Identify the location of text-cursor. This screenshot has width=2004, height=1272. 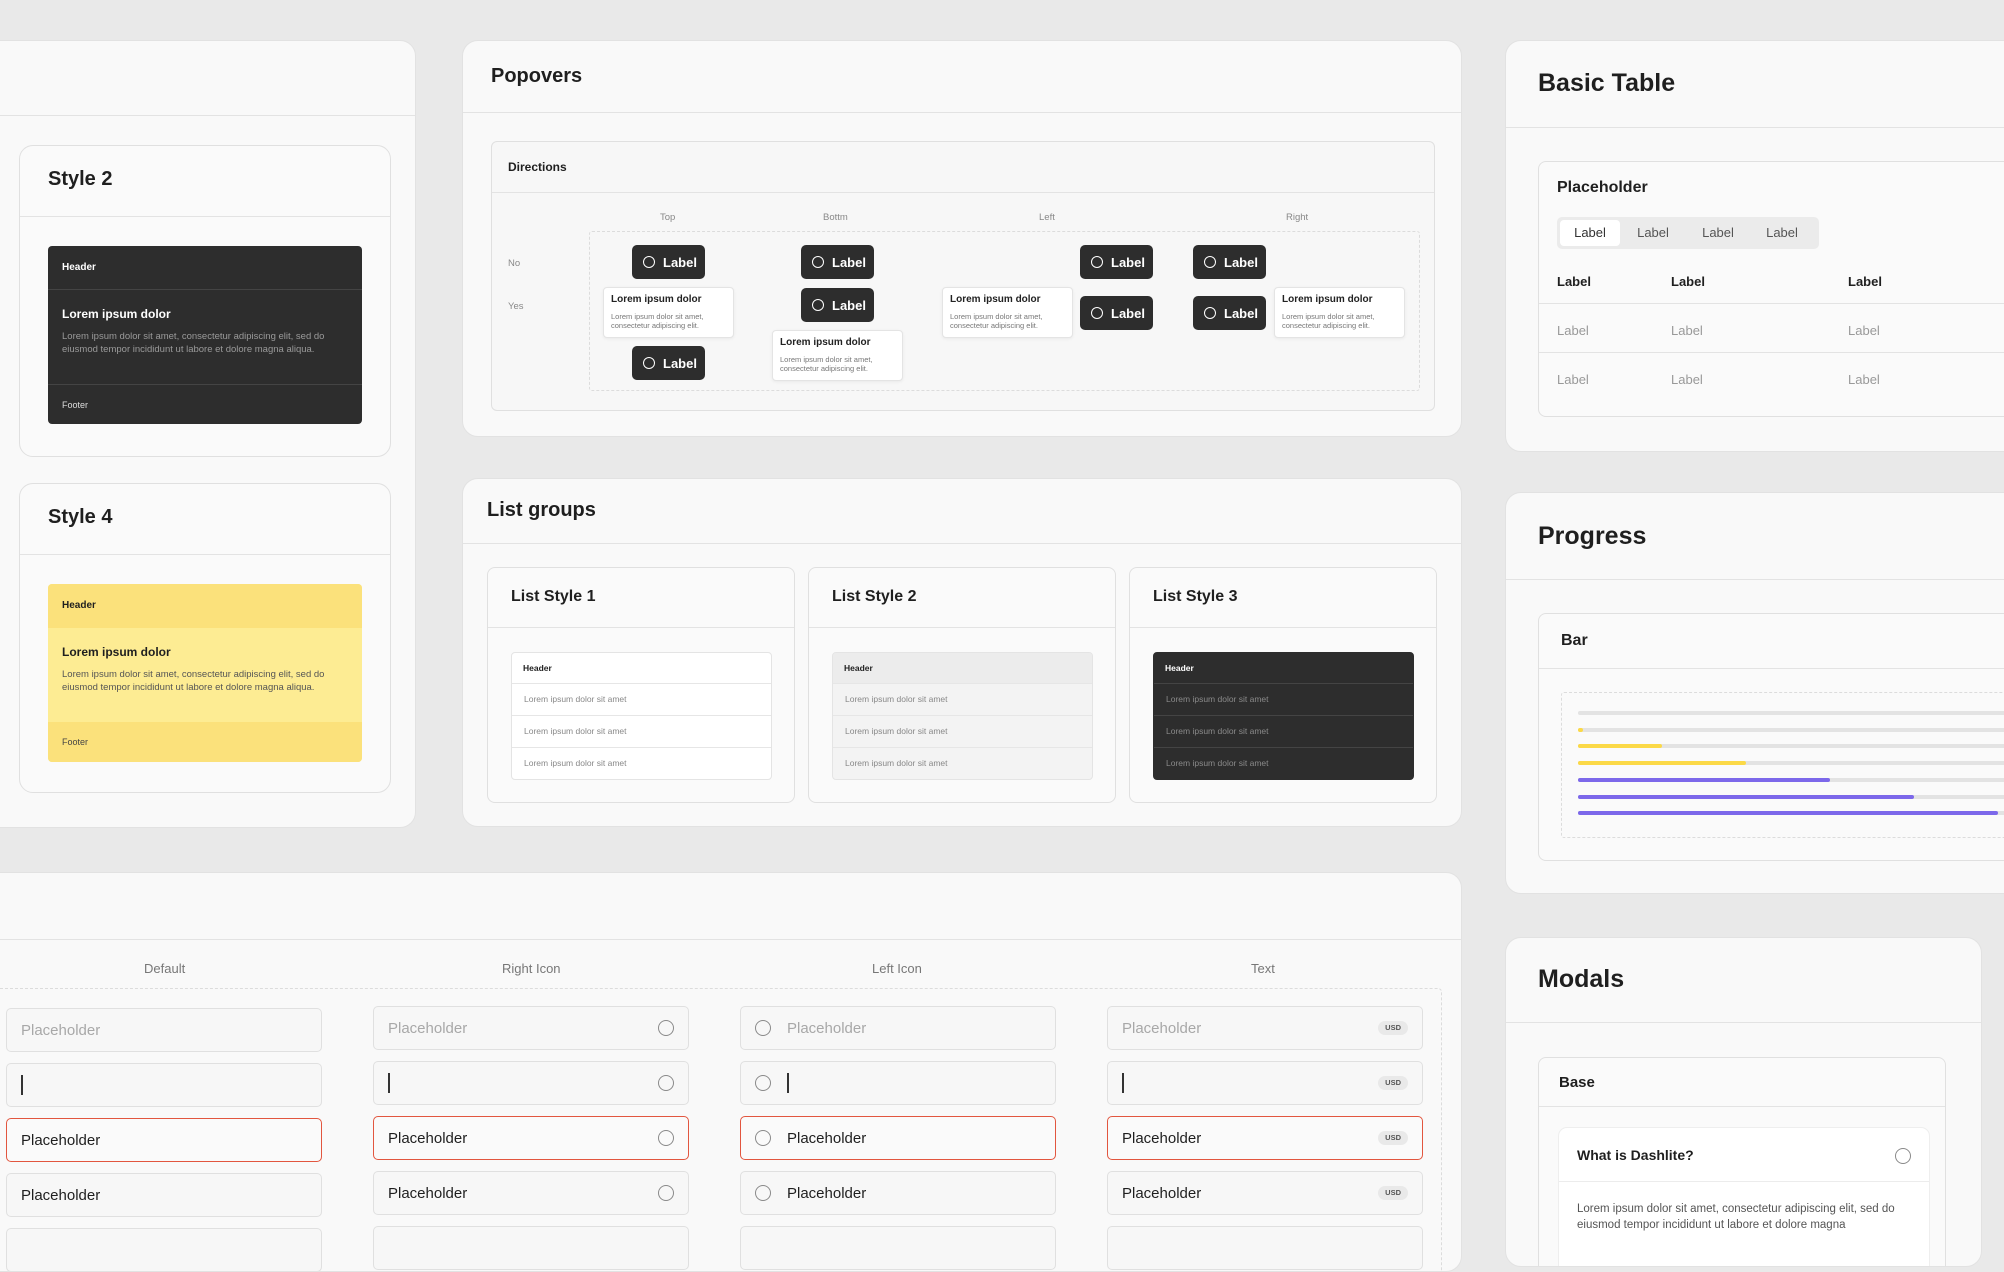
(22, 1085).